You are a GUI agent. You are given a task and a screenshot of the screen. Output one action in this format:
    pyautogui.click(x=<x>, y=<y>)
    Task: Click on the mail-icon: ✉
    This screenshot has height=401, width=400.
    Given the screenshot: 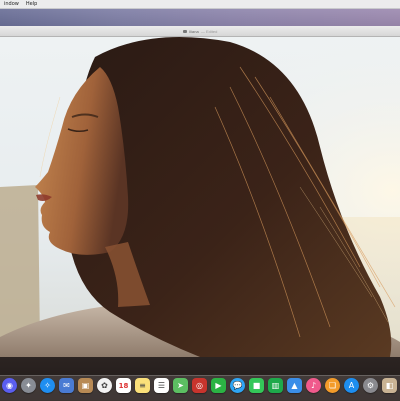 What is the action you would take?
    pyautogui.click(x=66, y=385)
    